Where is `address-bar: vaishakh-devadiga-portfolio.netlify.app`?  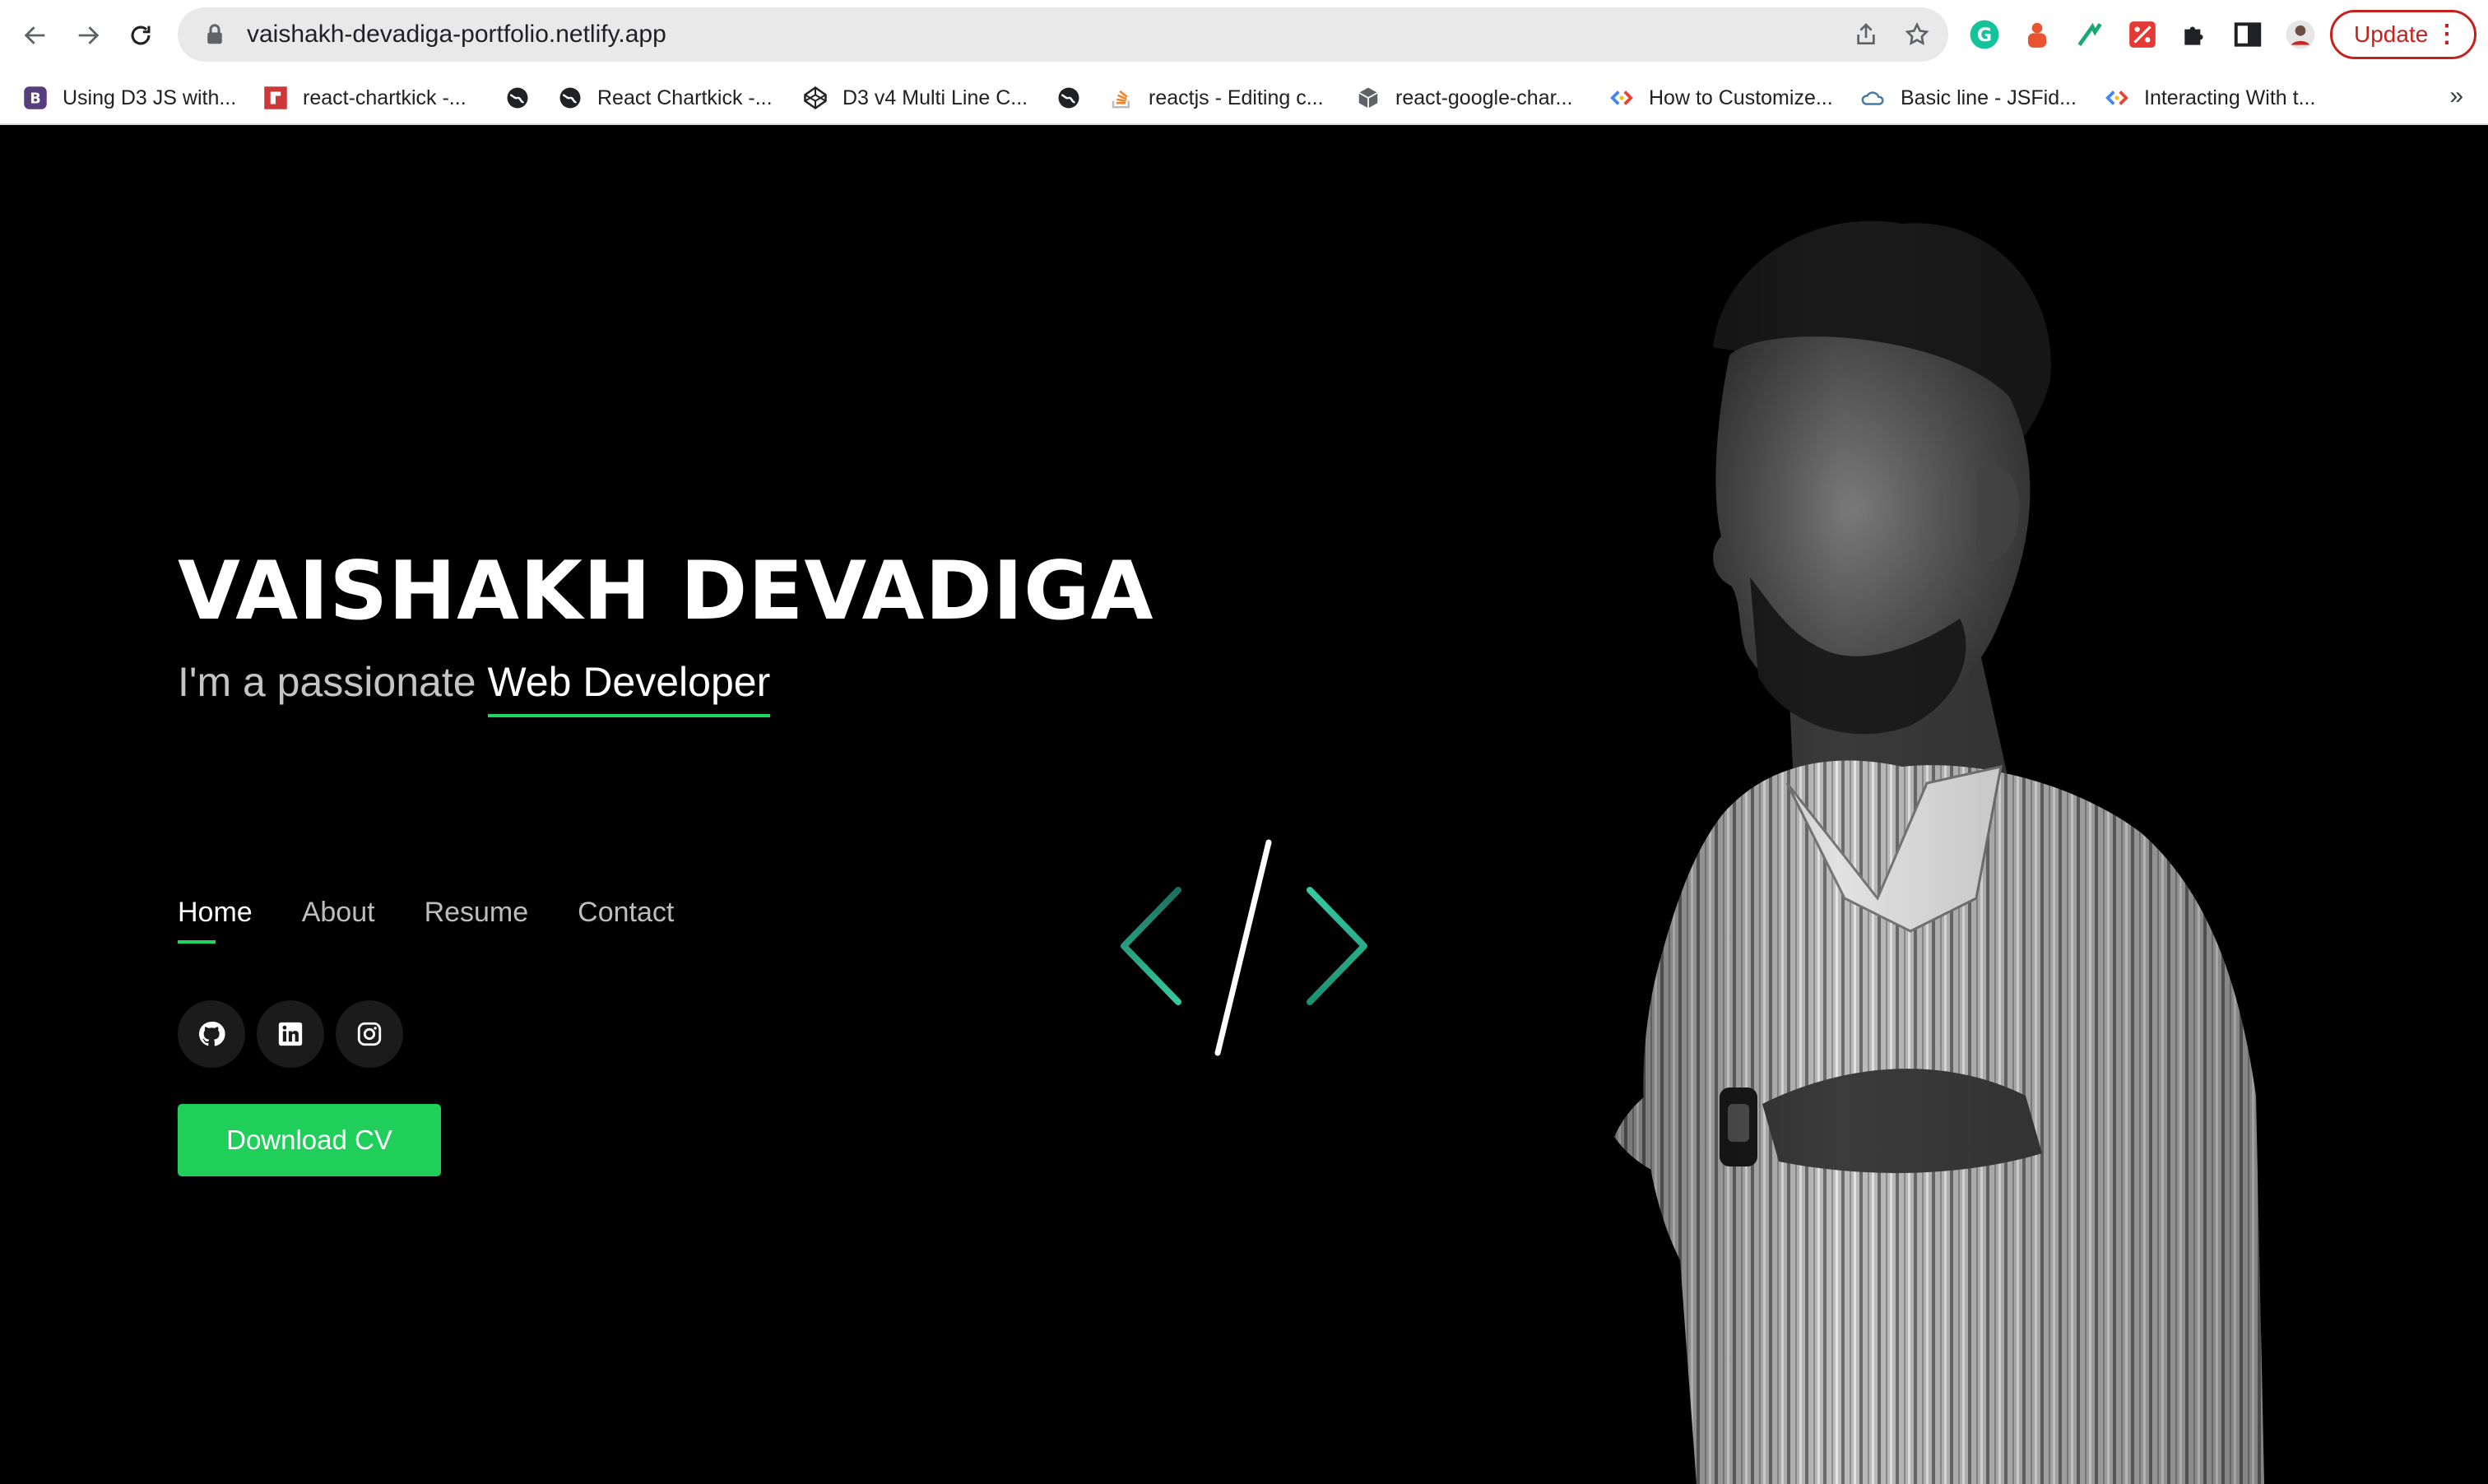 address-bar: vaishakh-devadiga-portfolio.netlify.app is located at coordinates (1063, 34).